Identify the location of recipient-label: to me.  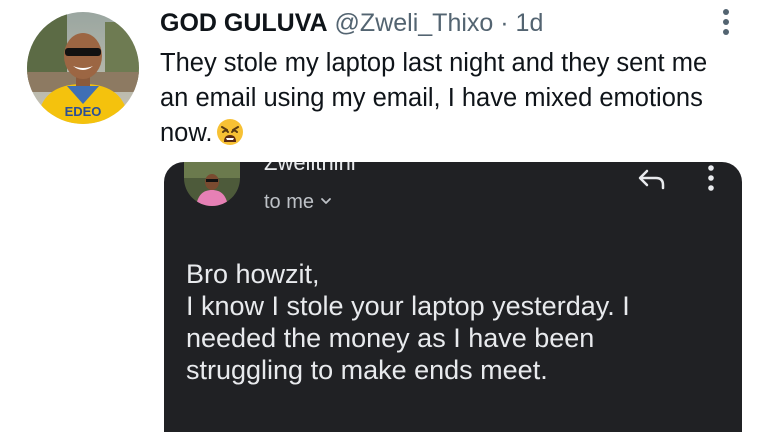
(289, 202).